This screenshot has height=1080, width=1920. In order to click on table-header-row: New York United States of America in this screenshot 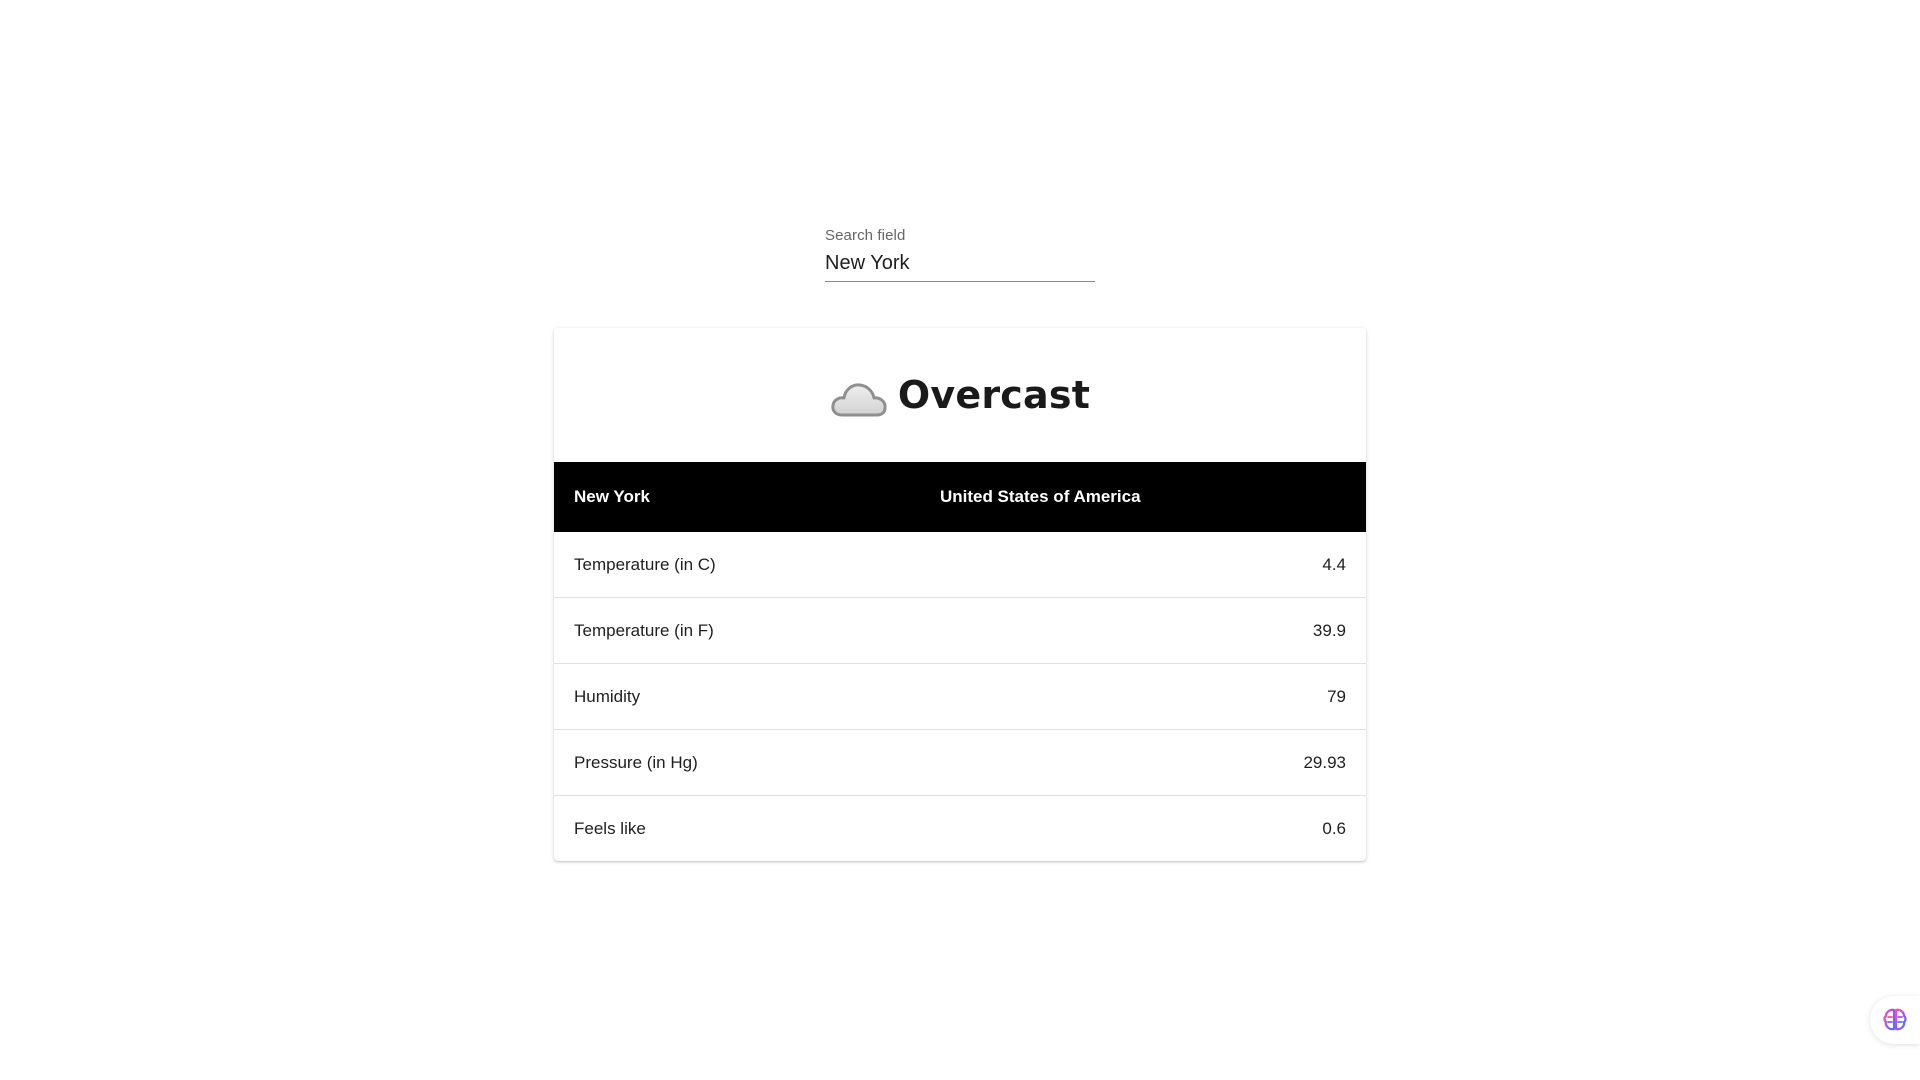, I will do `click(960, 497)`.